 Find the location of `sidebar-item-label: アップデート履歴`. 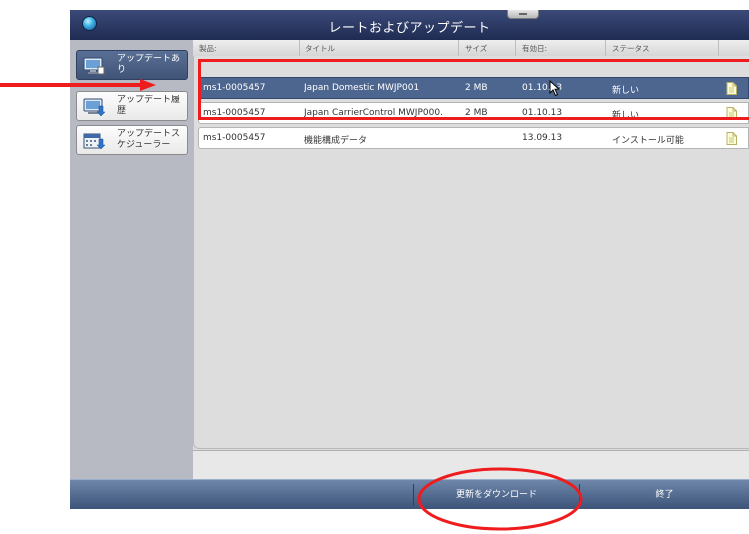

sidebar-item-label: アップデート履歴 is located at coordinates (149, 105).